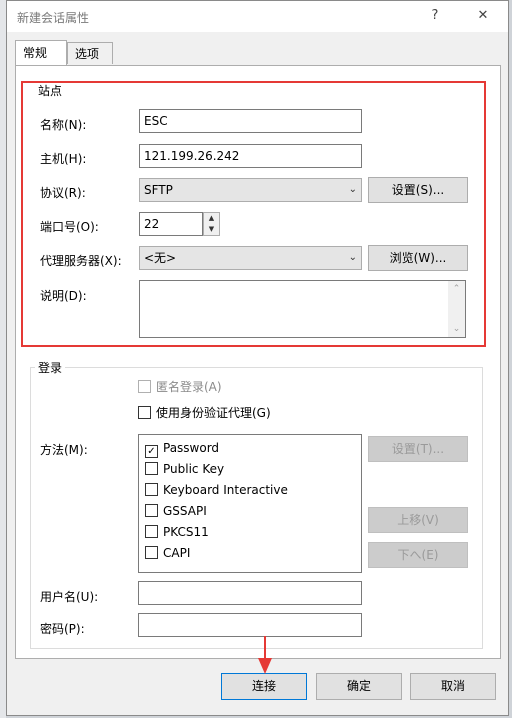 This screenshot has width=512, height=718. Describe the element at coordinates (64, 450) in the screenshot. I see `method-label: 方法(M):` at that location.